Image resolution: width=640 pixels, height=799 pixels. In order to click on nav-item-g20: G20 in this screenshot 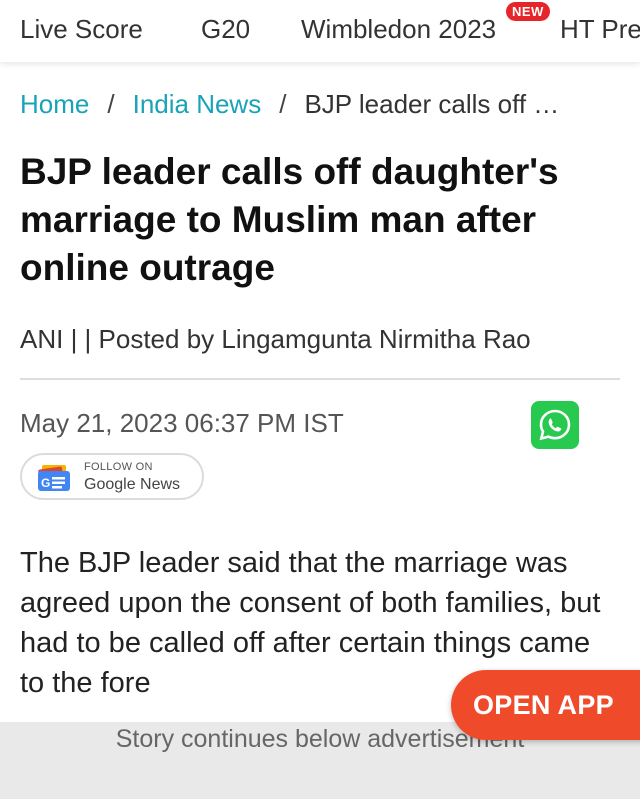, I will do `click(225, 29)`.